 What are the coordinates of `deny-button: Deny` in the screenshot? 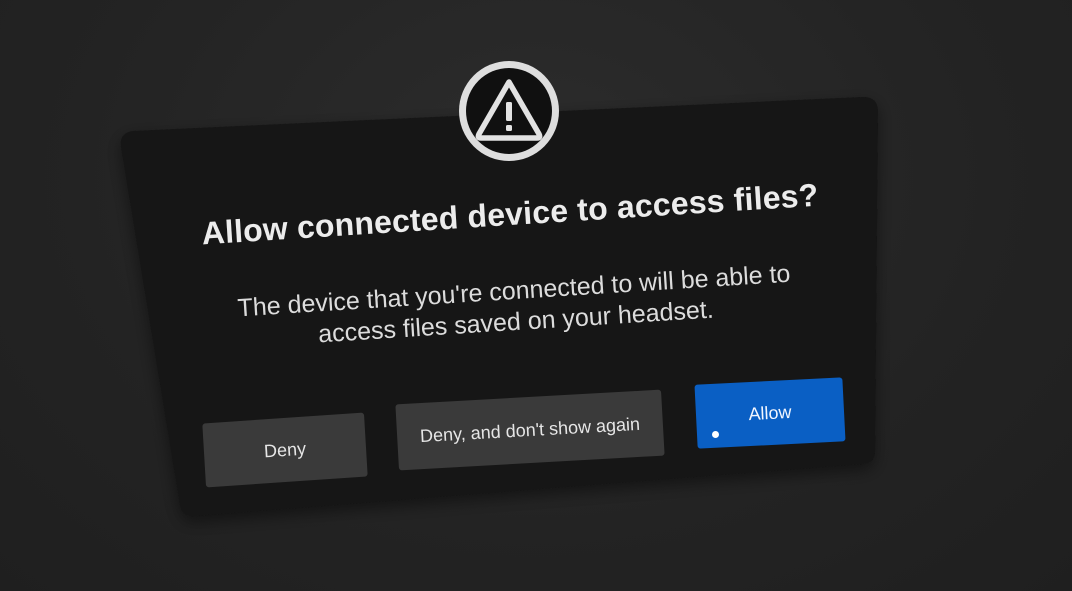 It's located at (285, 450).